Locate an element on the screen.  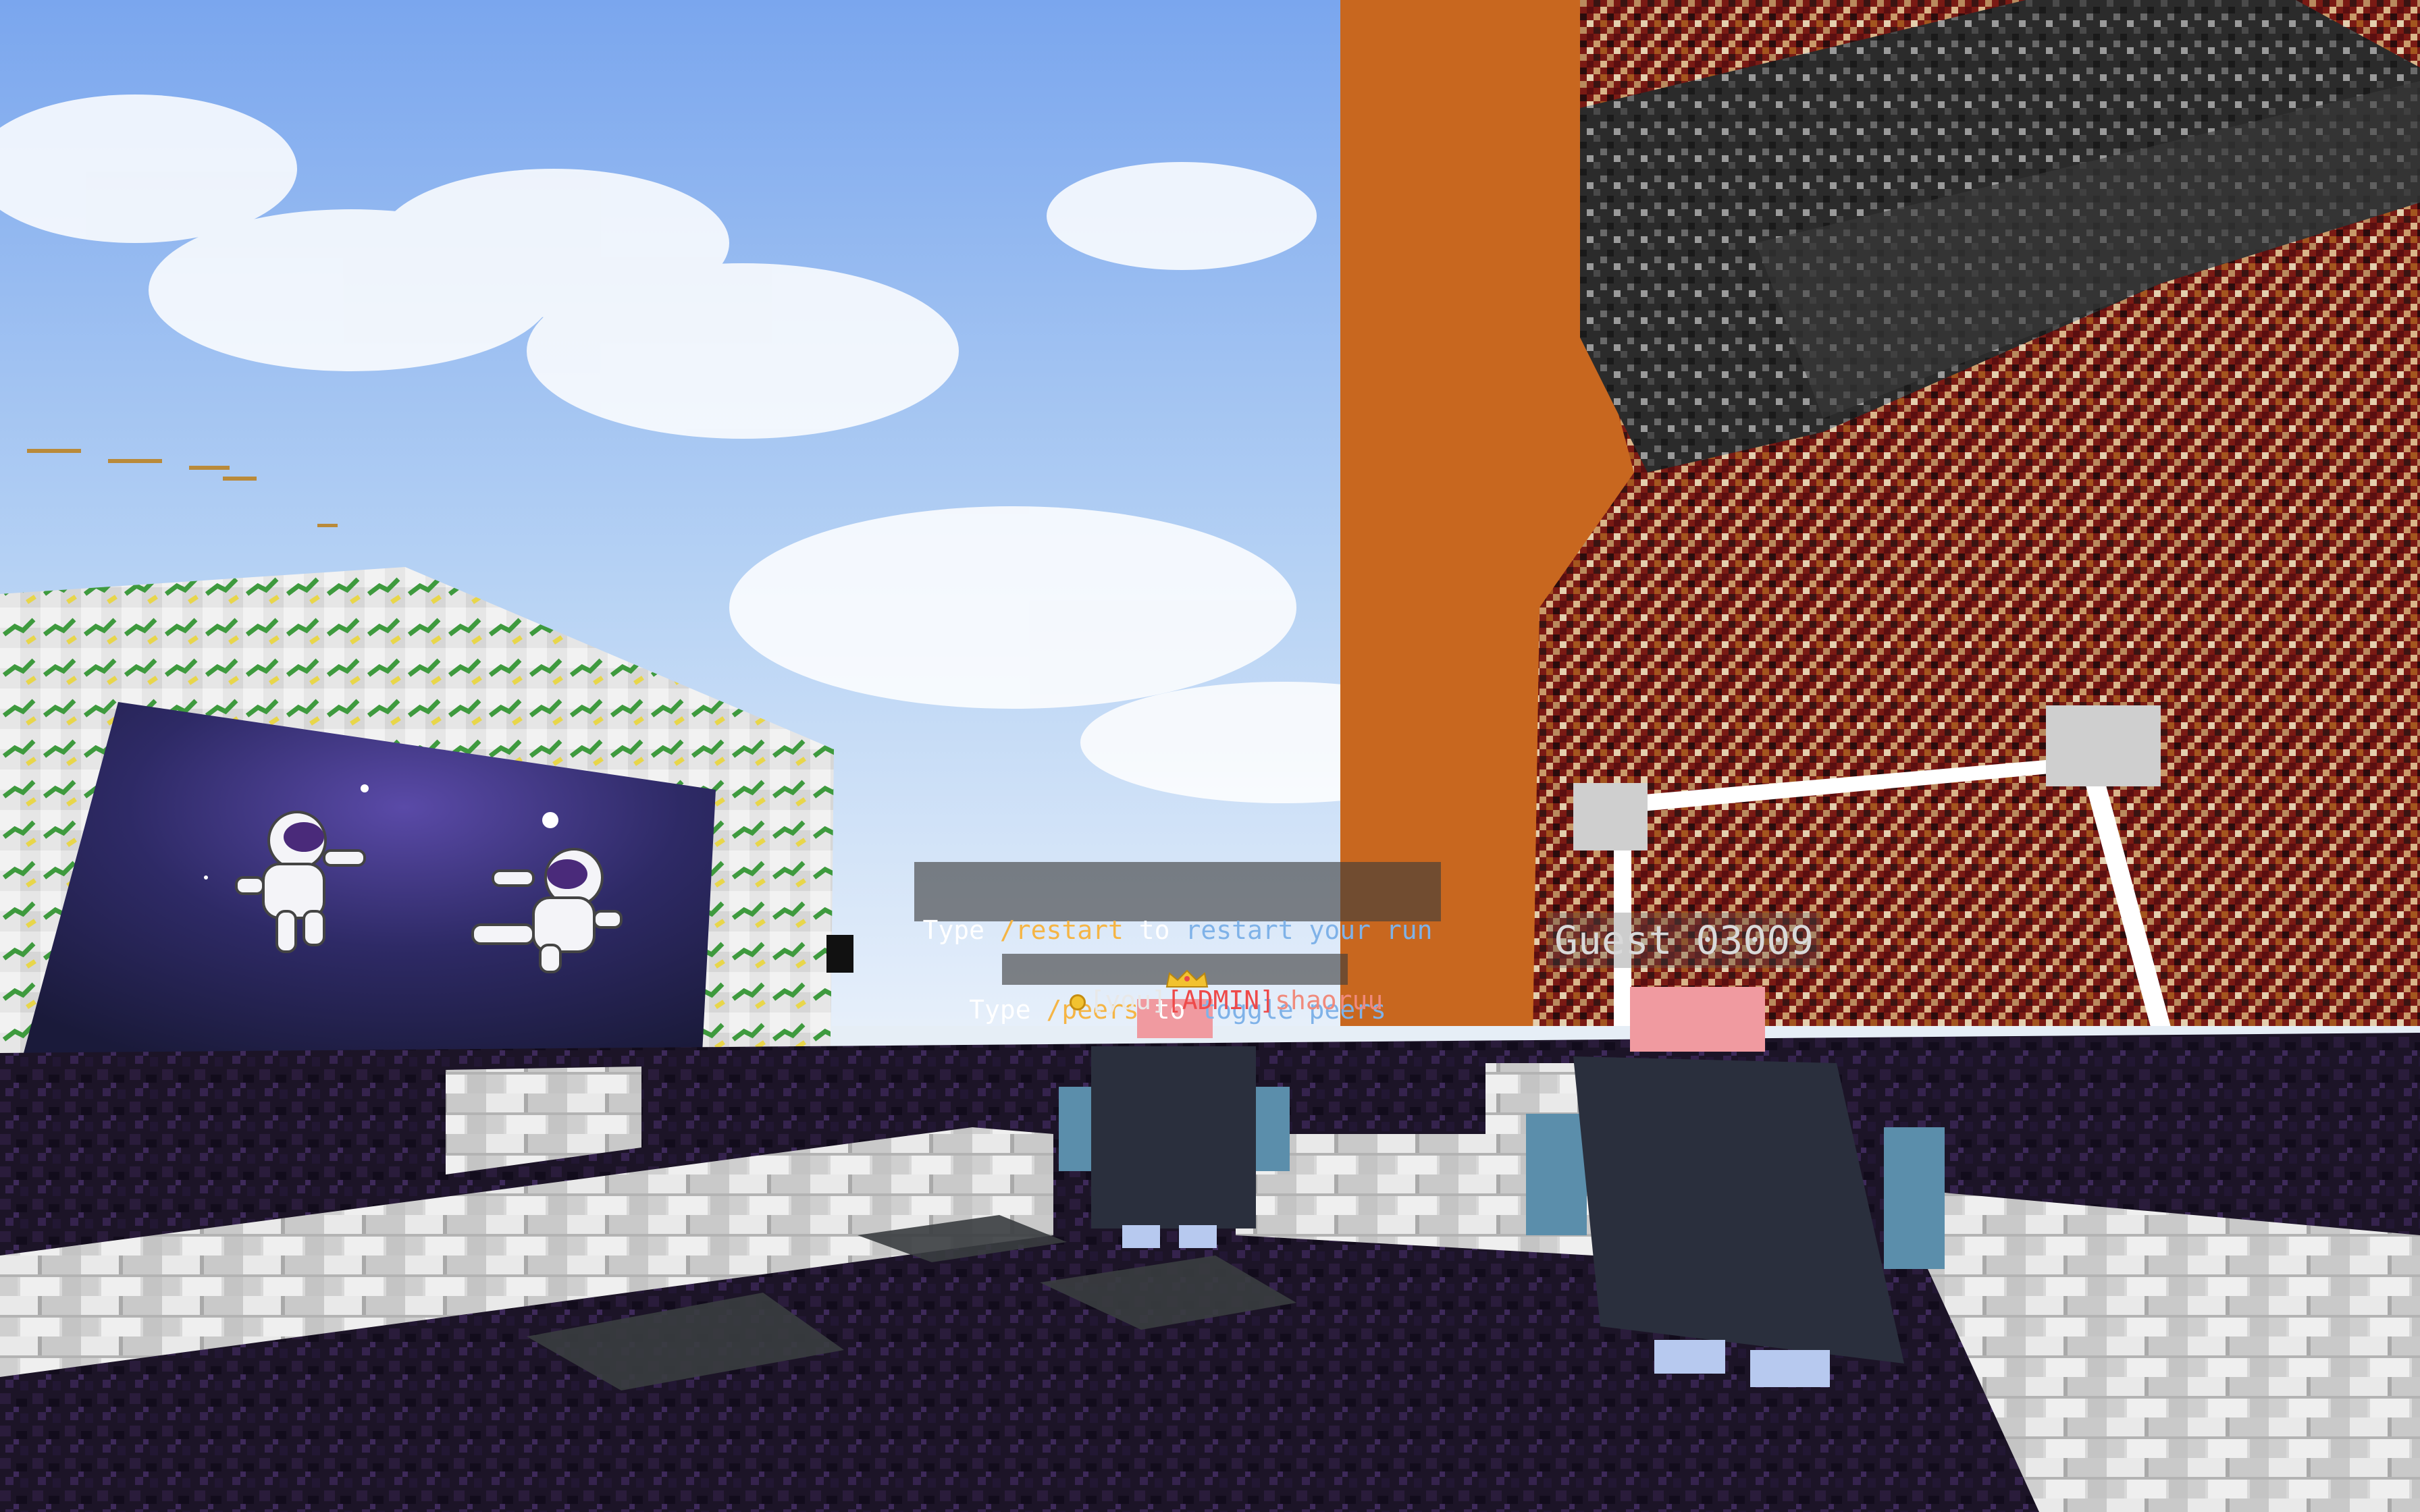
crown-icon is located at coordinates (1187, 978).